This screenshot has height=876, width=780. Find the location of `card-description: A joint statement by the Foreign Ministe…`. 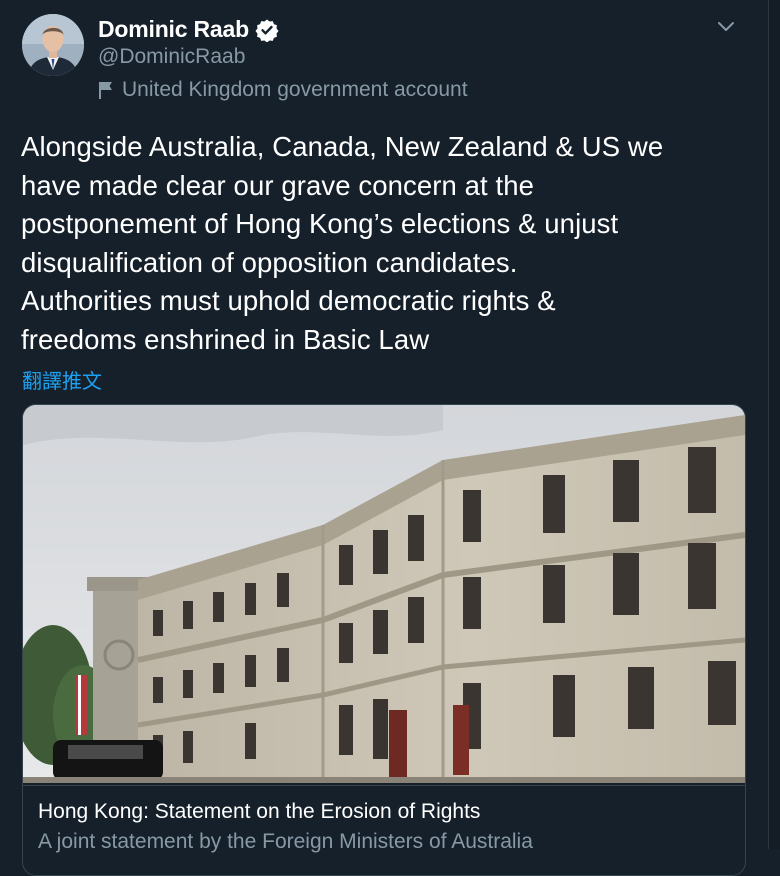

card-description: A joint statement by the Foreign Ministe… is located at coordinates (285, 841).